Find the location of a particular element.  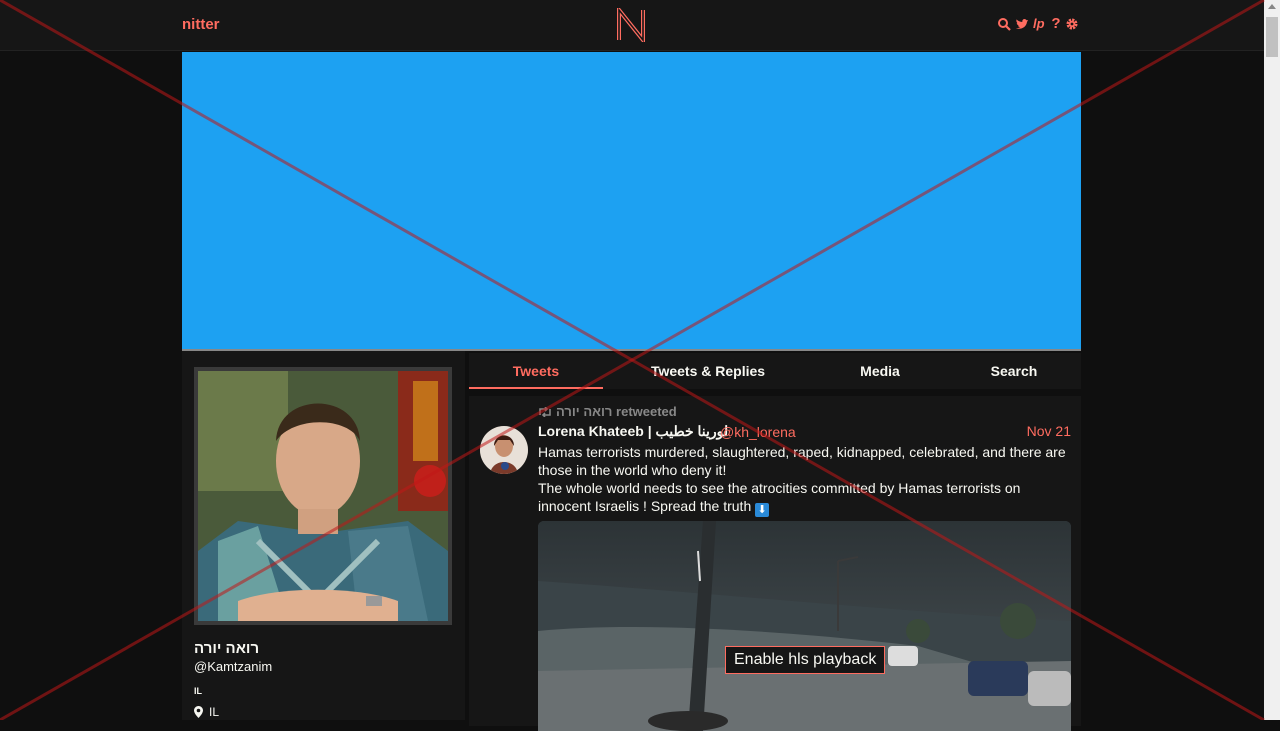

nav-icon-group: lp ? is located at coordinates (1038, 24).